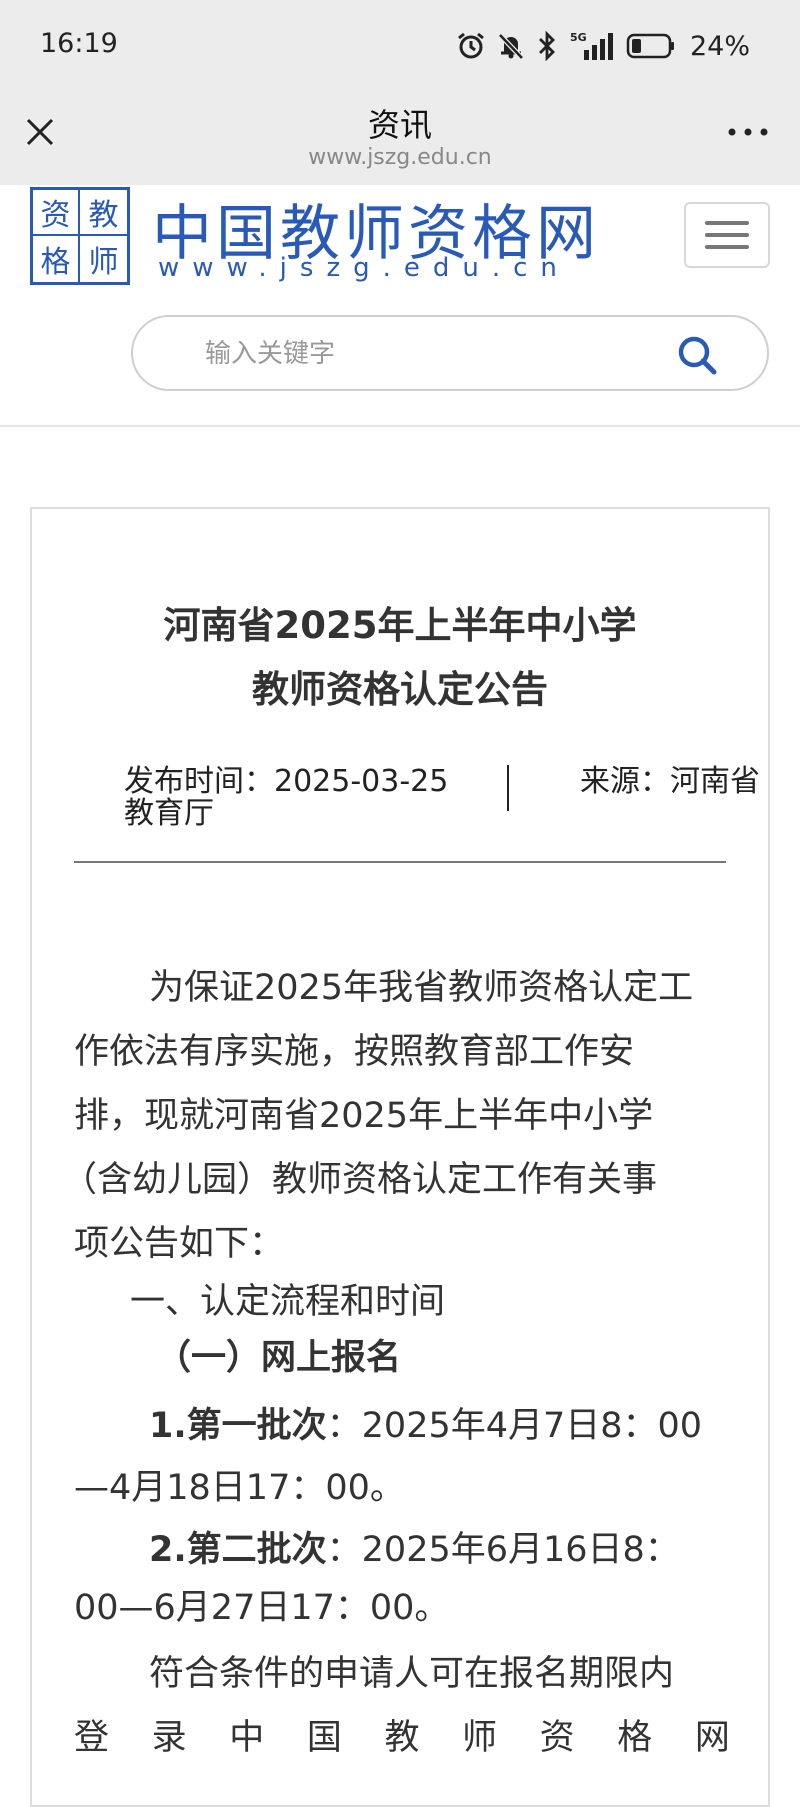  Describe the element at coordinates (286, 781) in the screenshot. I see `publish-date: 发布时间：2025-03-25` at that location.